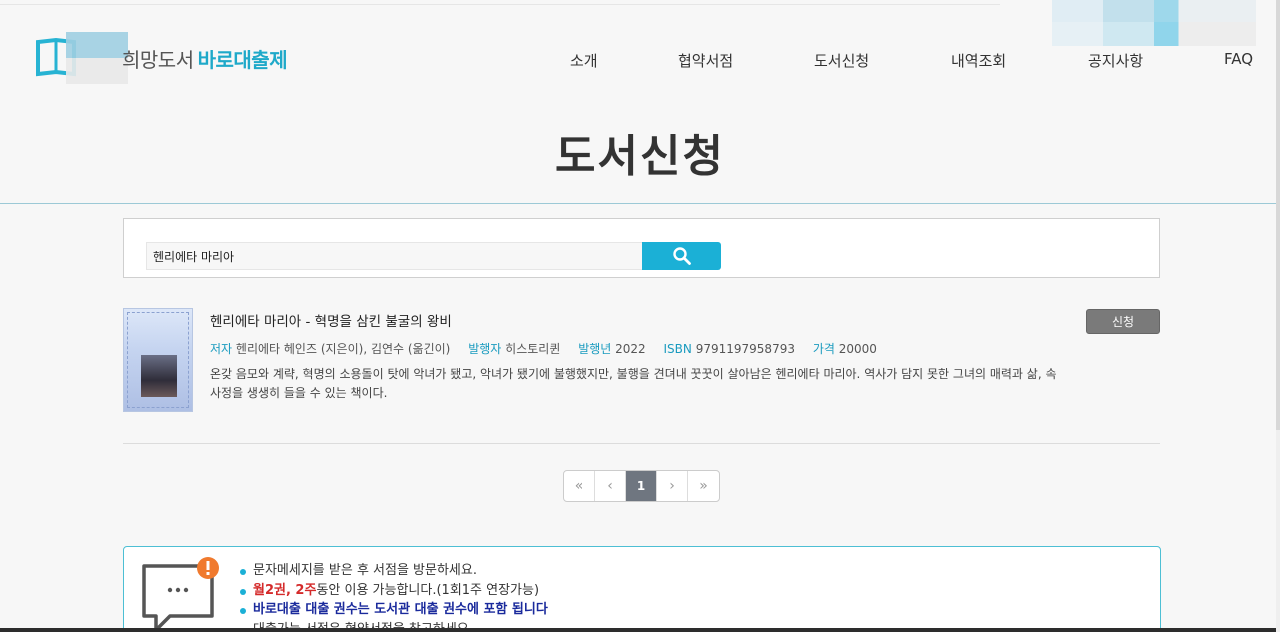  Describe the element at coordinates (1123, 321) in the screenshot. I see `apply-button: 신청` at that location.